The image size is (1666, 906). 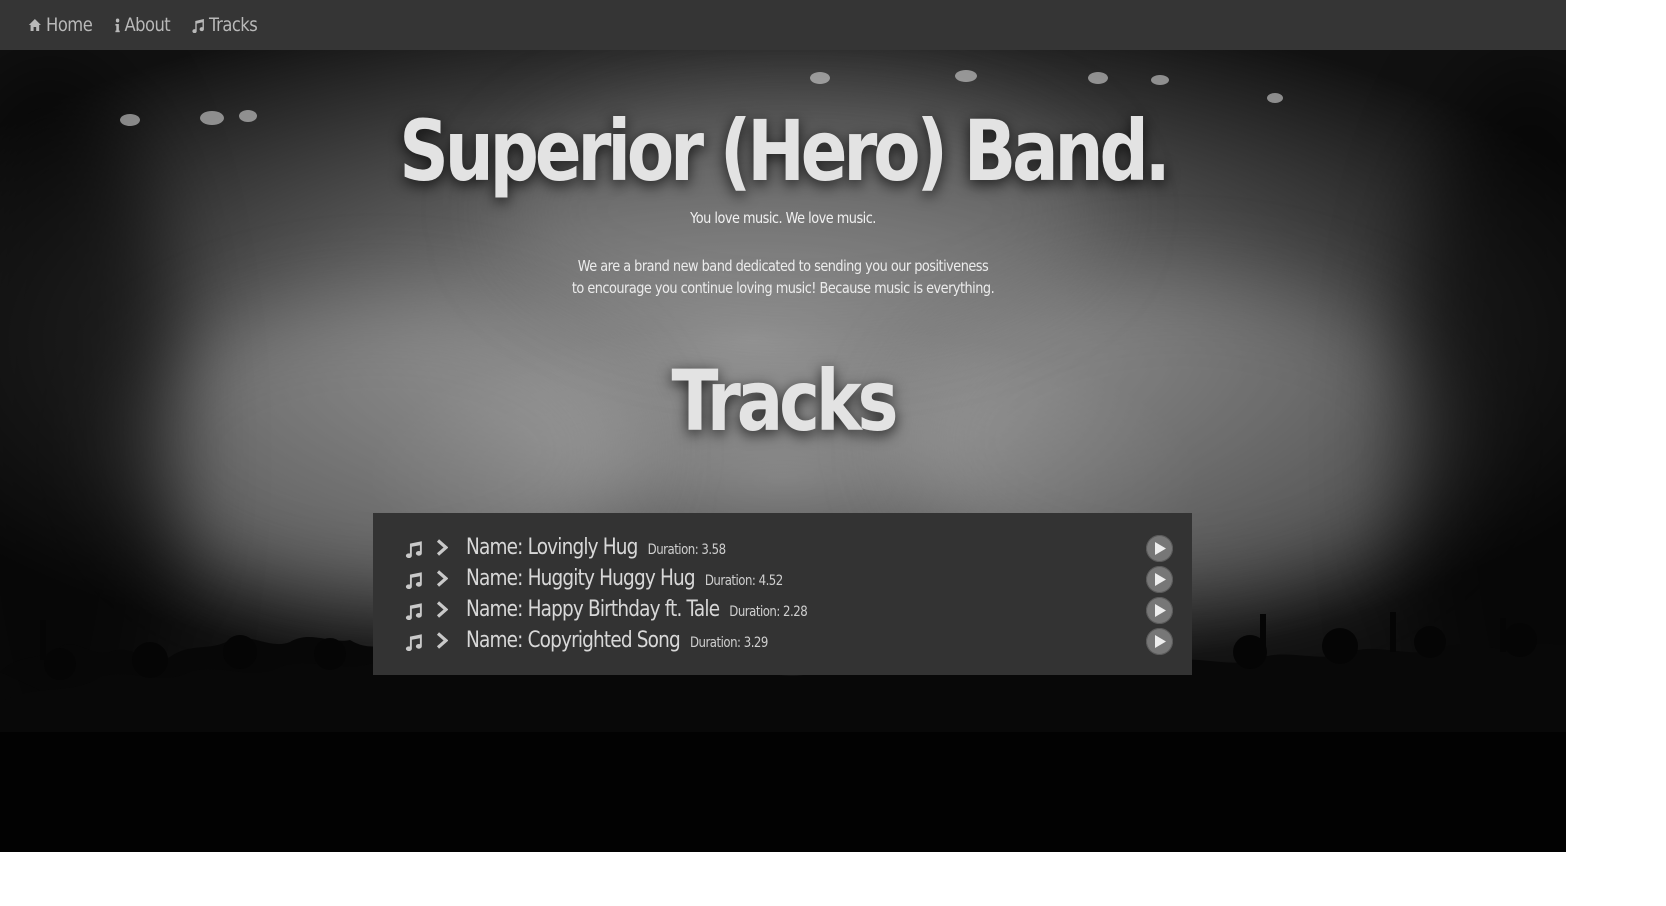 What do you see at coordinates (233, 25) in the screenshot?
I see `nav-tracks-label: Tracks` at bounding box center [233, 25].